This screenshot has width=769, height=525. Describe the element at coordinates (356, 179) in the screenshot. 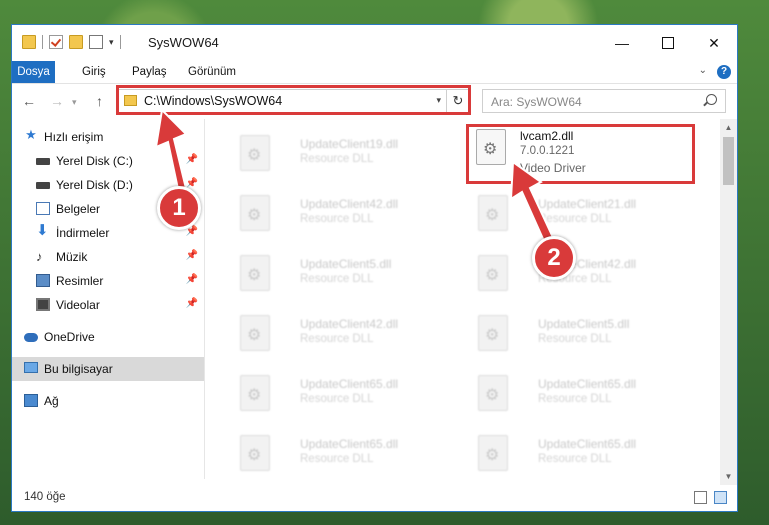

I see `annotation-arrows` at that location.